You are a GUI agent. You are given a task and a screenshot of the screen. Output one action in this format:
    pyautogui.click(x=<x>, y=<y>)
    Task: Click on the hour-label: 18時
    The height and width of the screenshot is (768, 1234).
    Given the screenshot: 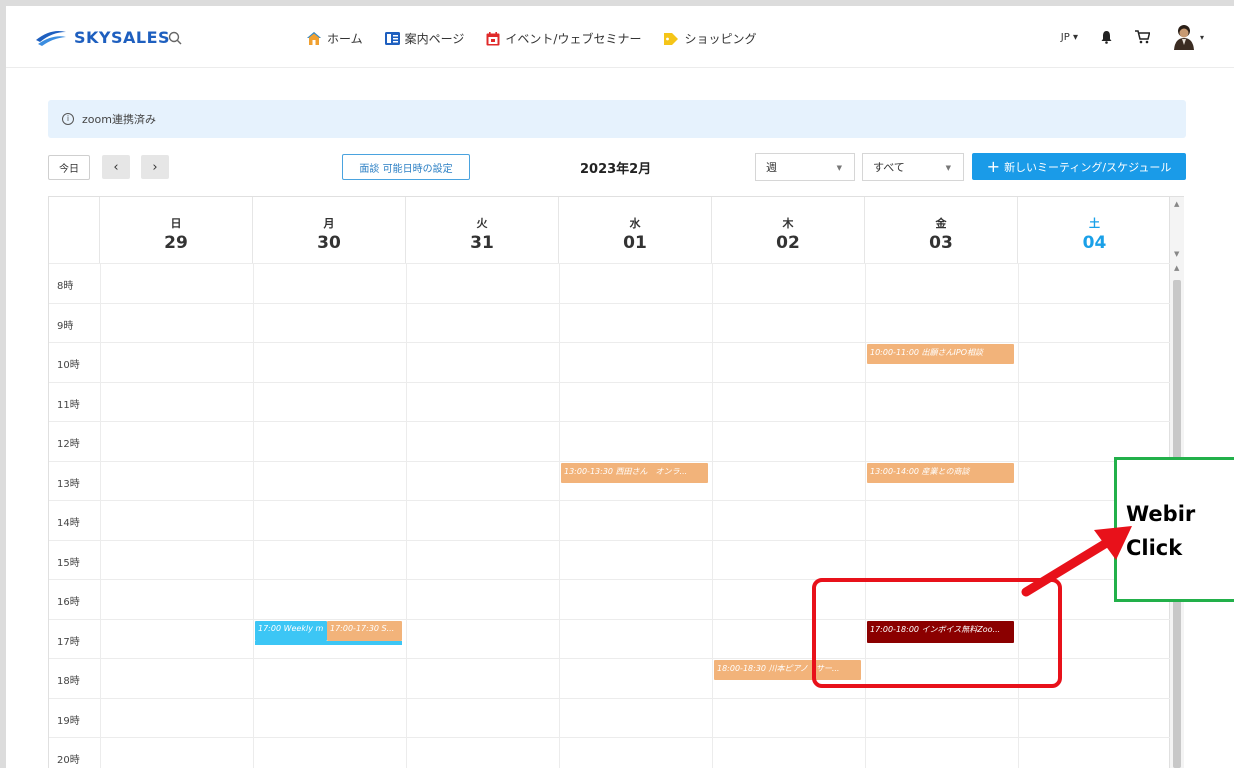 What is the action you would take?
    pyautogui.click(x=68, y=681)
    